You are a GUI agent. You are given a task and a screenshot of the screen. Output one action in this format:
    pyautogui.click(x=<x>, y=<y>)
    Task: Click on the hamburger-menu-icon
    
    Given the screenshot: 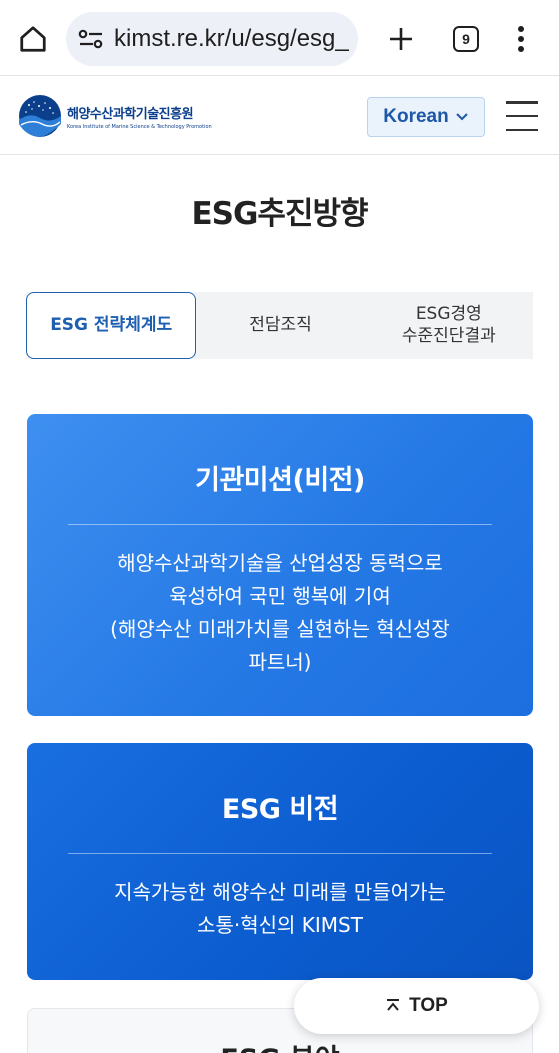 What is the action you would take?
    pyautogui.click(x=522, y=116)
    